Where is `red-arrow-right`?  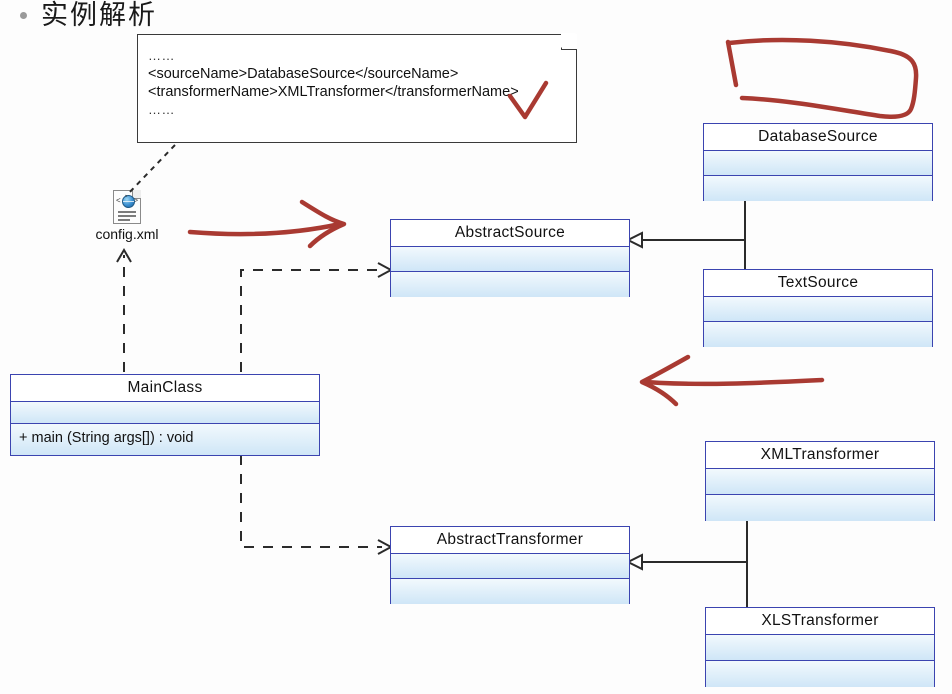
red-arrow-right is located at coordinates (265, 229).